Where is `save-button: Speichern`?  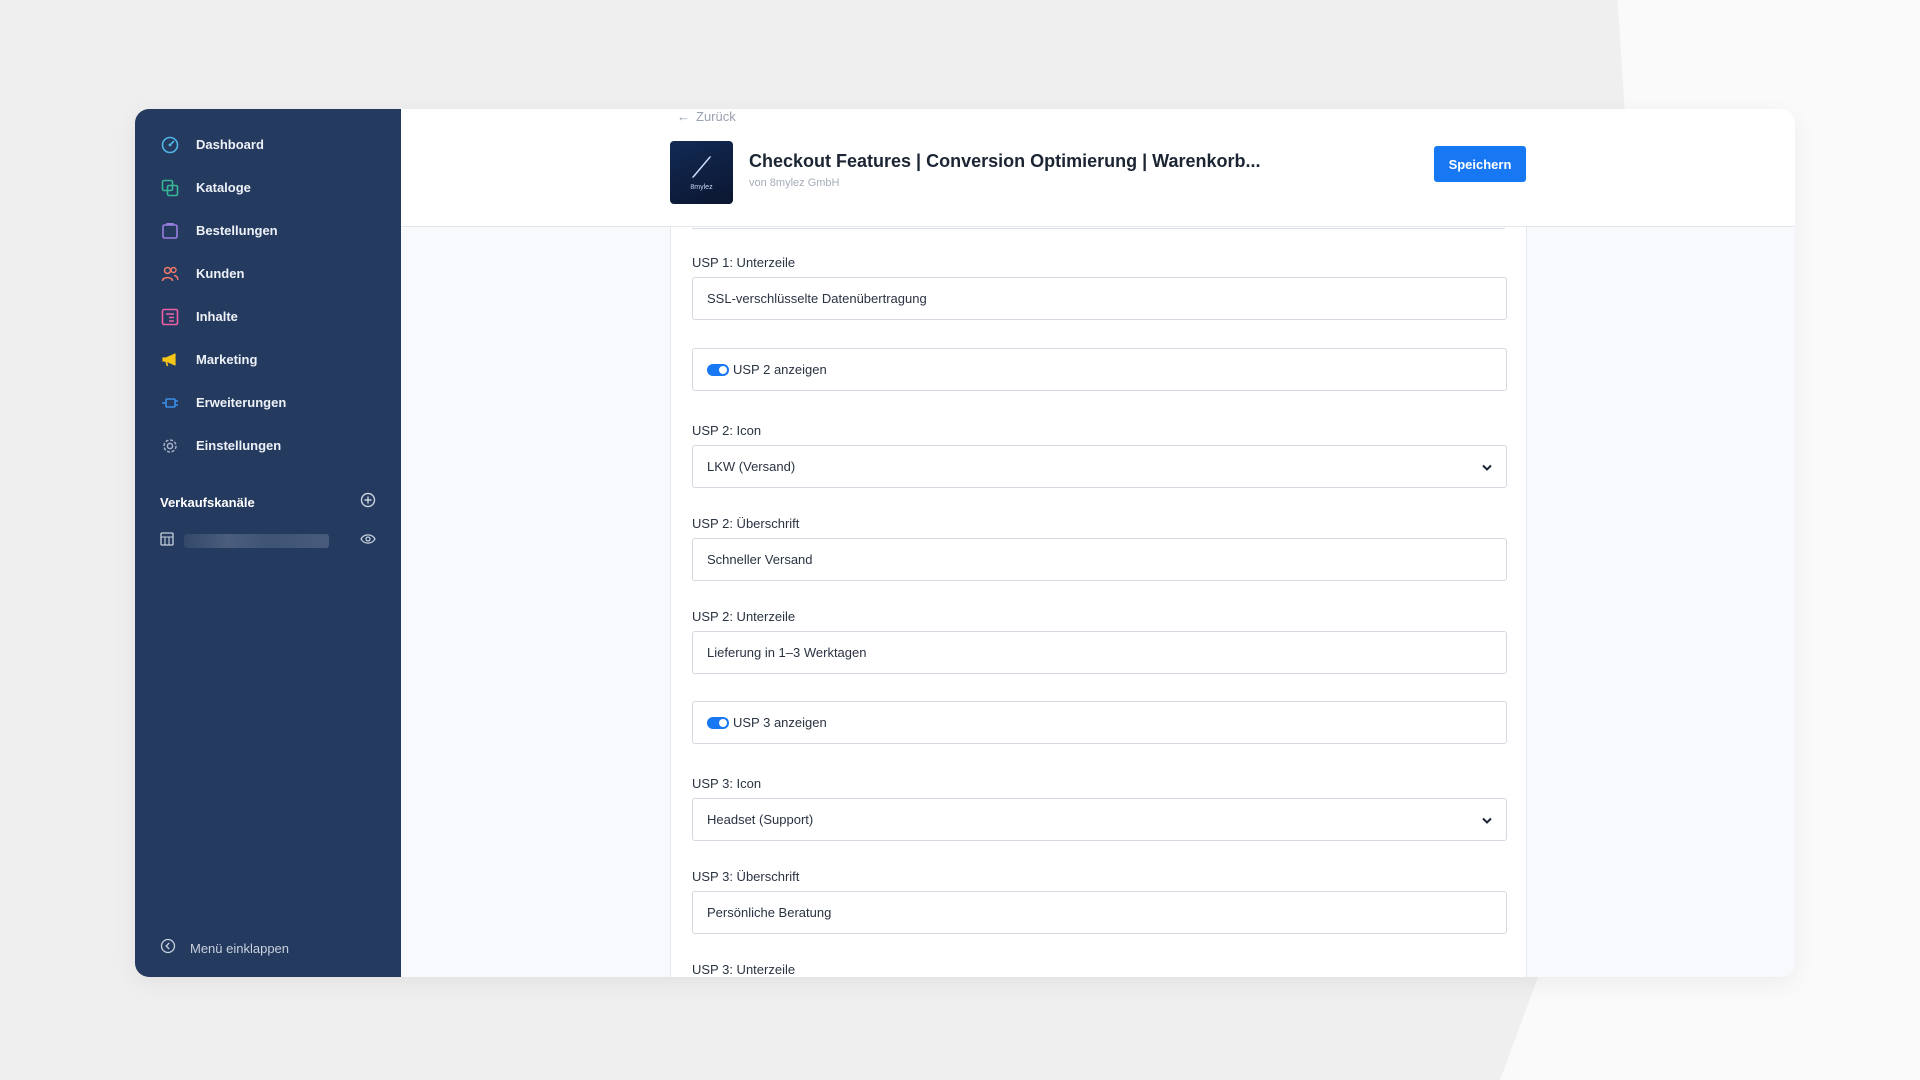
save-button: Speichern is located at coordinates (1480, 164).